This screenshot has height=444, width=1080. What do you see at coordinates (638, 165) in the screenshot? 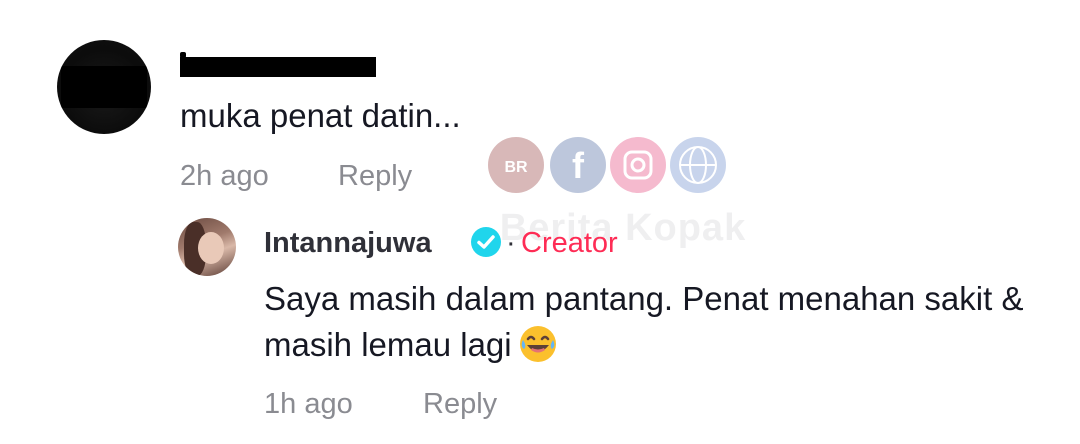
I see `instagram-icon` at bounding box center [638, 165].